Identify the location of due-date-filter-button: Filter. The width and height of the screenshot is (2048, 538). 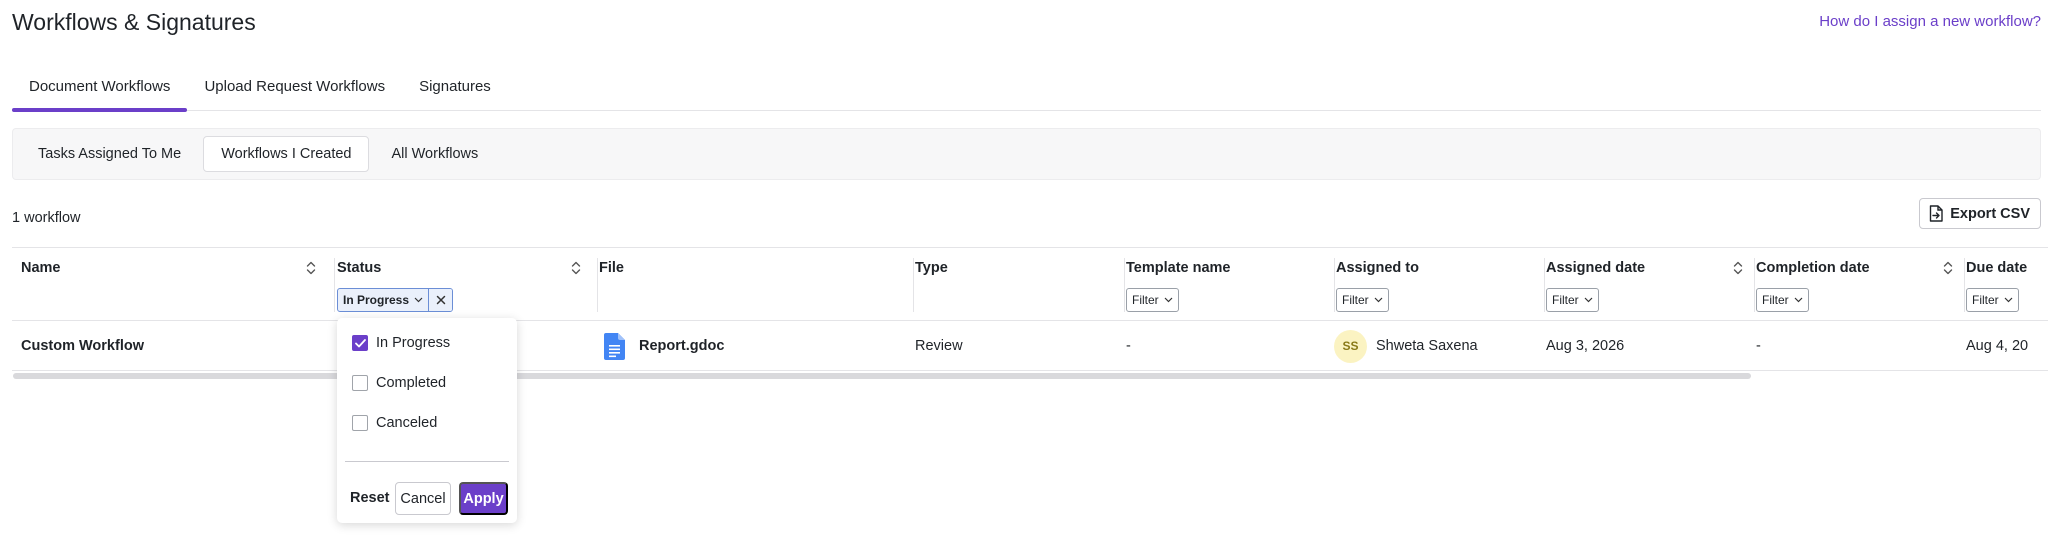
(1992, 300).